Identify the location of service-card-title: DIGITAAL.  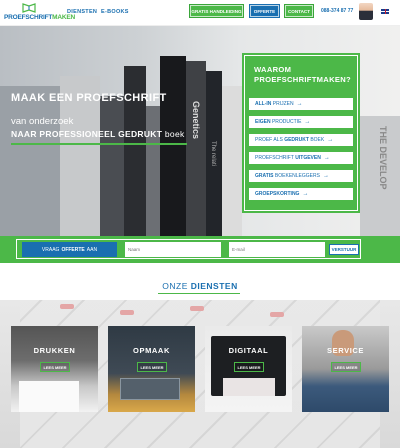
(248, 350).